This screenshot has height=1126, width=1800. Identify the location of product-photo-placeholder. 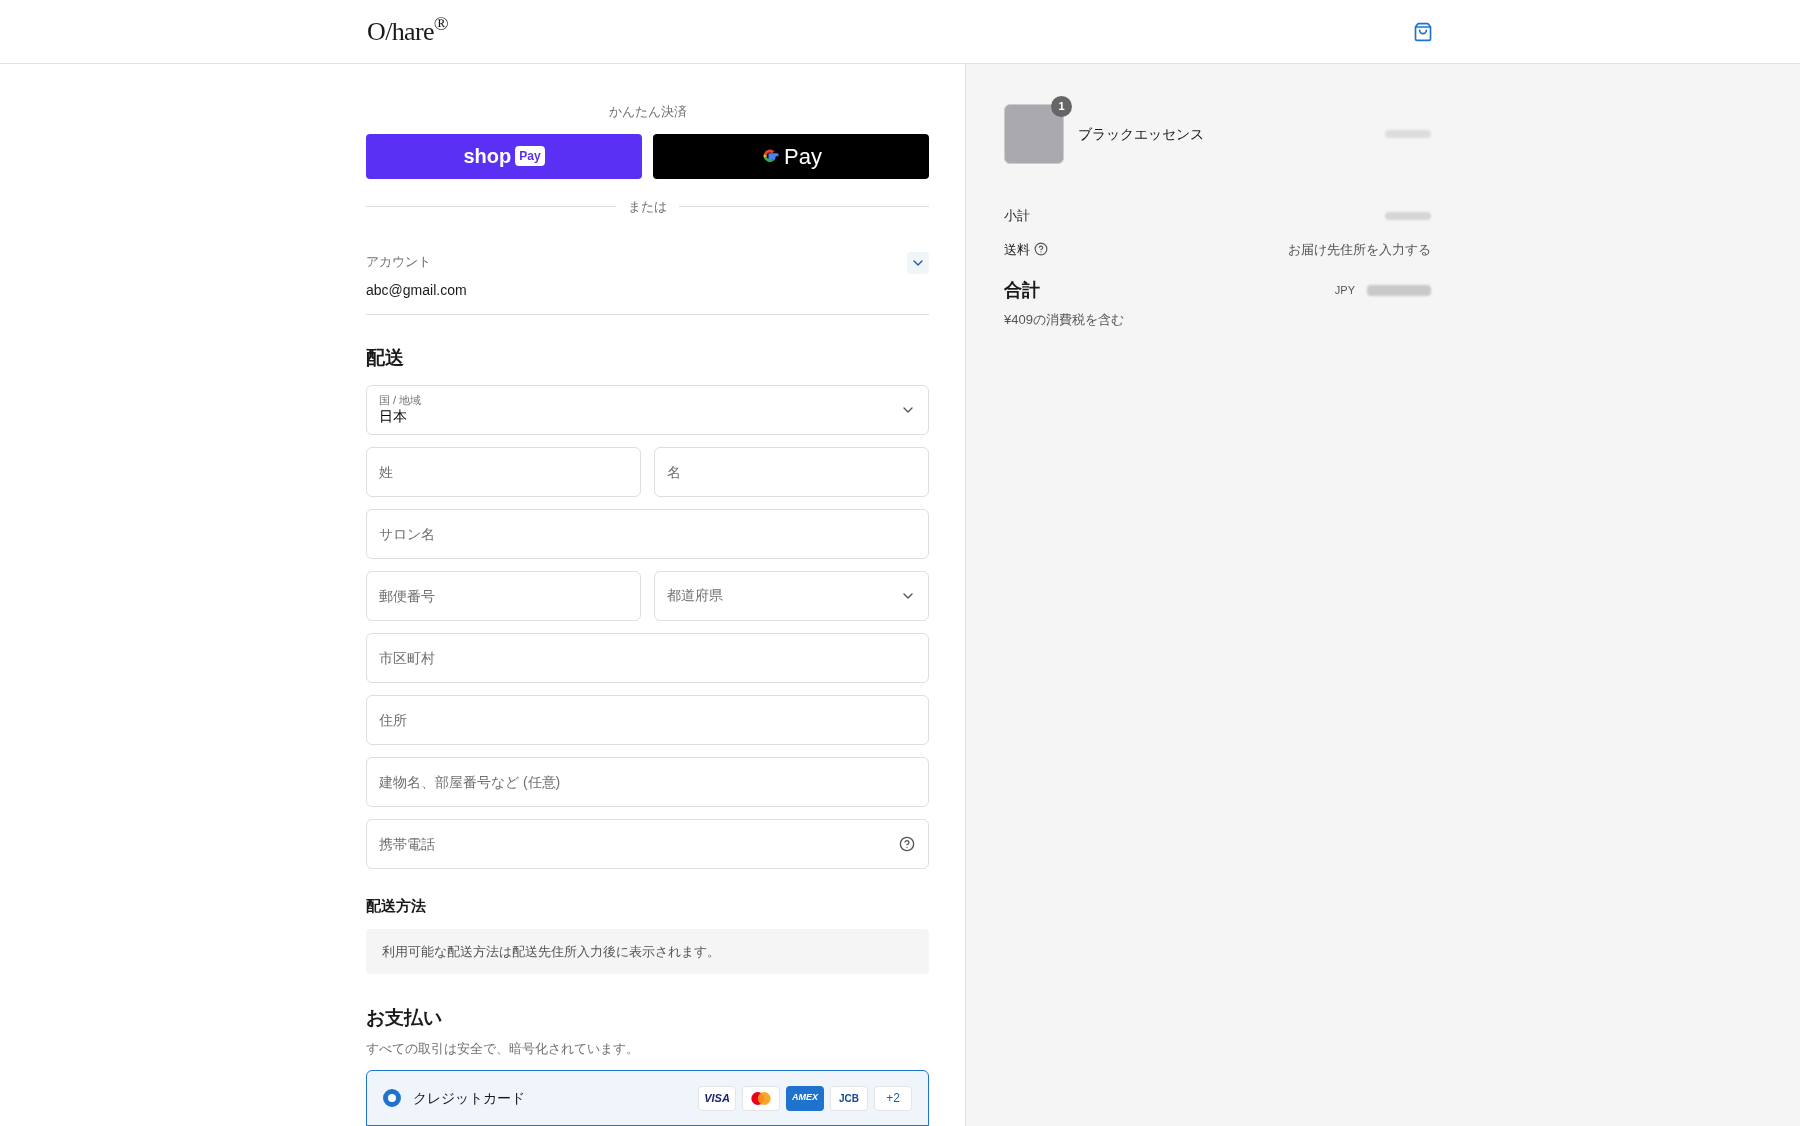
(1034, 134).